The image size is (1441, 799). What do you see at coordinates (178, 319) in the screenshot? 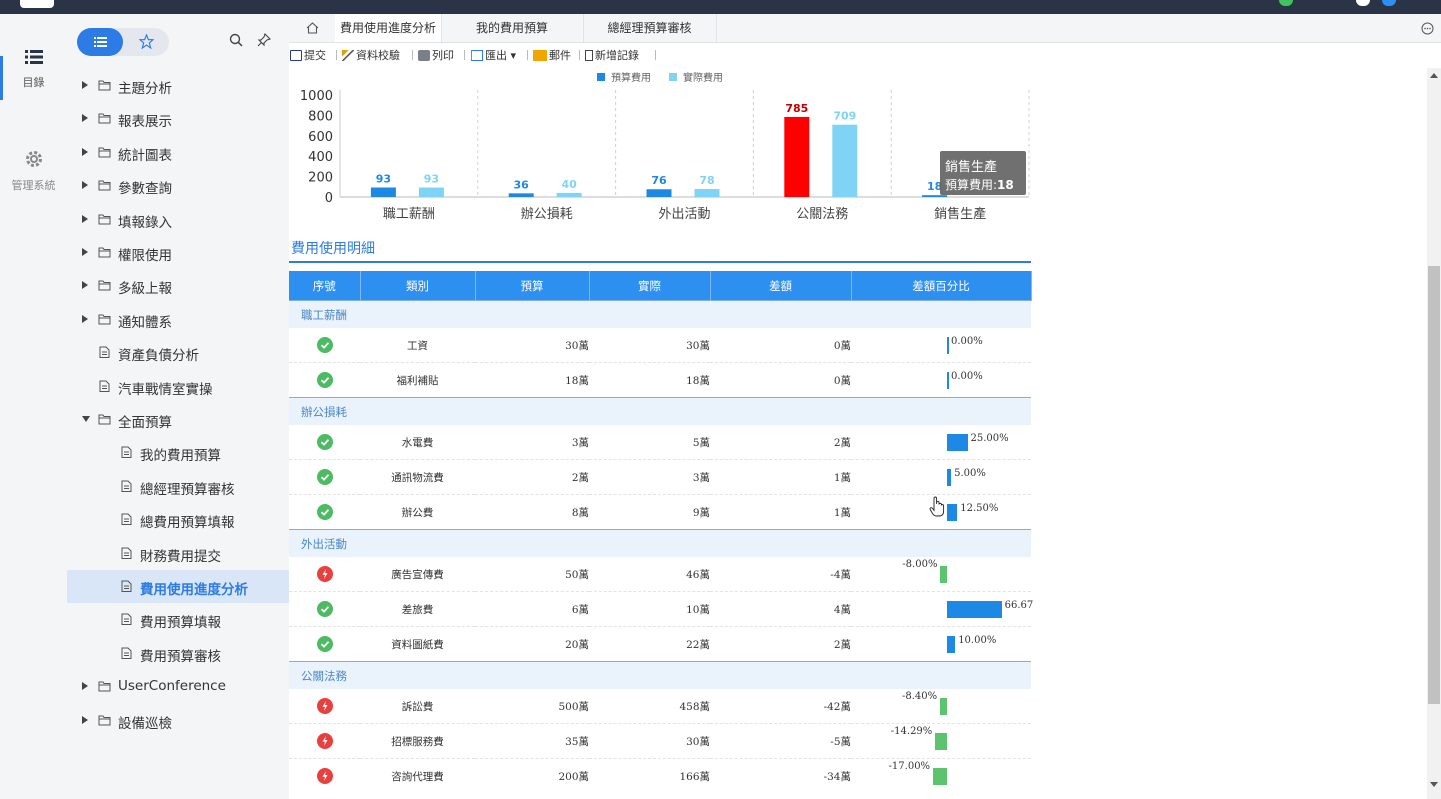
I see `tree-folder-7: 通知體系` at bounding box center [178, 319].